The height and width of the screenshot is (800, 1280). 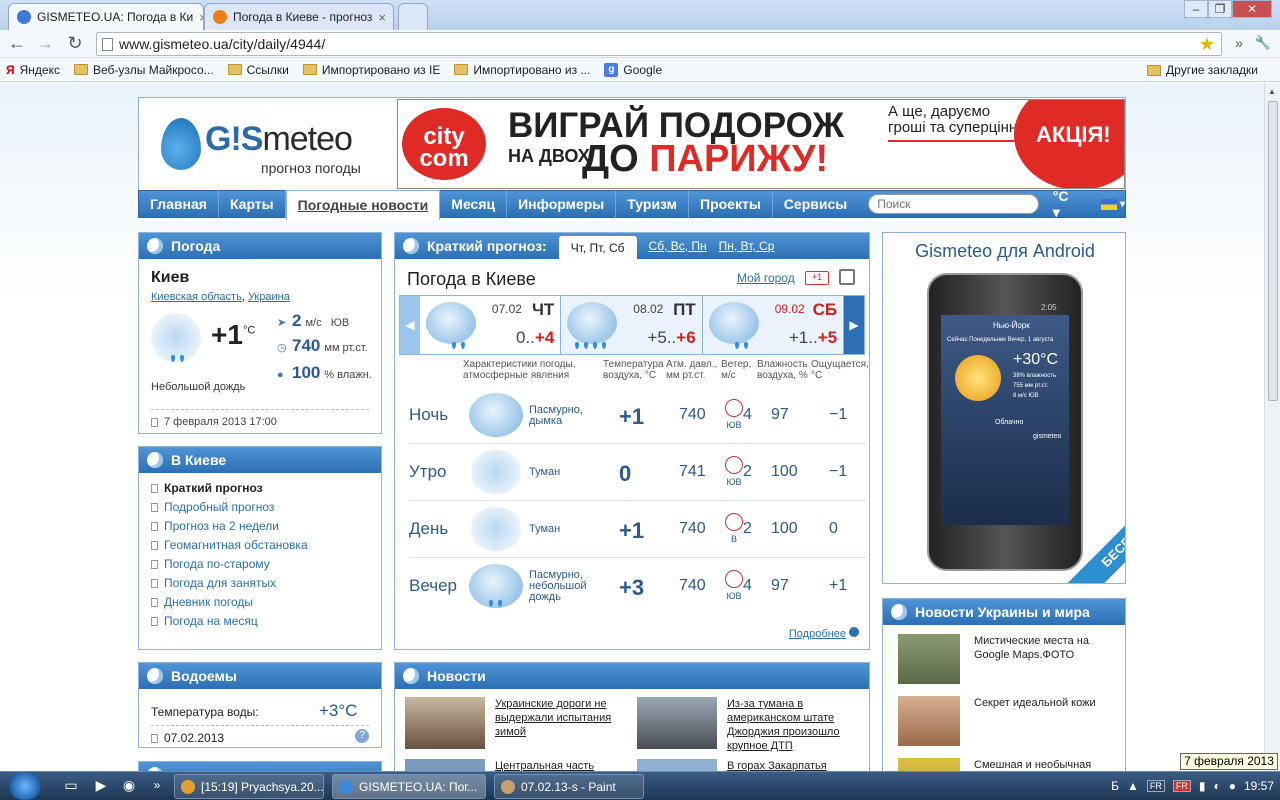 I want to click on quicklaunch-more-icon: », so click(x=157, y=785).